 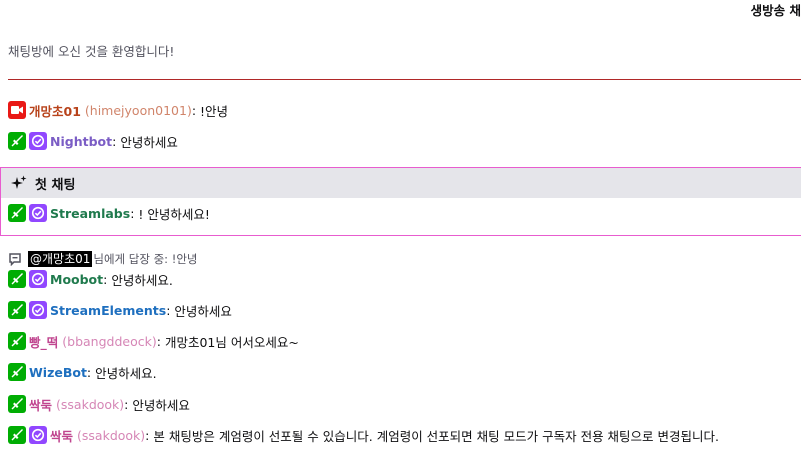 What do you see at coordinates (55, 110) in the screenshot?
I see `chat-username: 개망초01` at bounding box center [55, 110].